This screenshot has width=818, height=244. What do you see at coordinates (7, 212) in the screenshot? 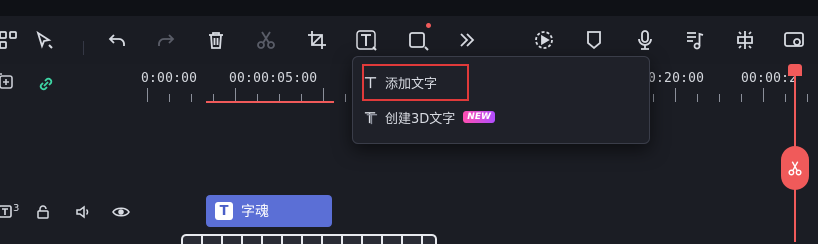
I see `track-type-icon` at bounding box center [7, 212].